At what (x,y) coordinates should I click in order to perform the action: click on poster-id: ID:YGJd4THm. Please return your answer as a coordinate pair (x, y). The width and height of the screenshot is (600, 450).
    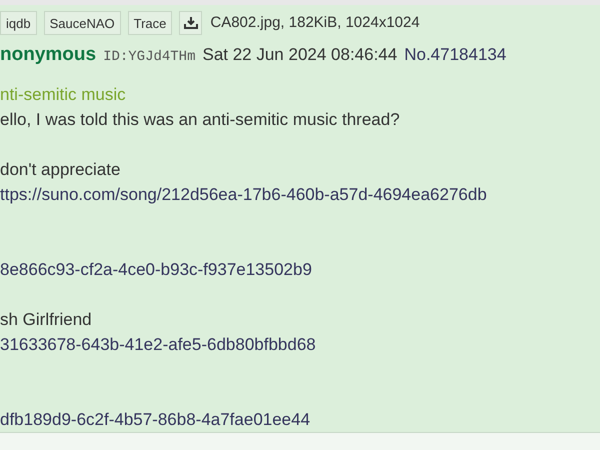
    Looking at the image, I should click on (149, 57).